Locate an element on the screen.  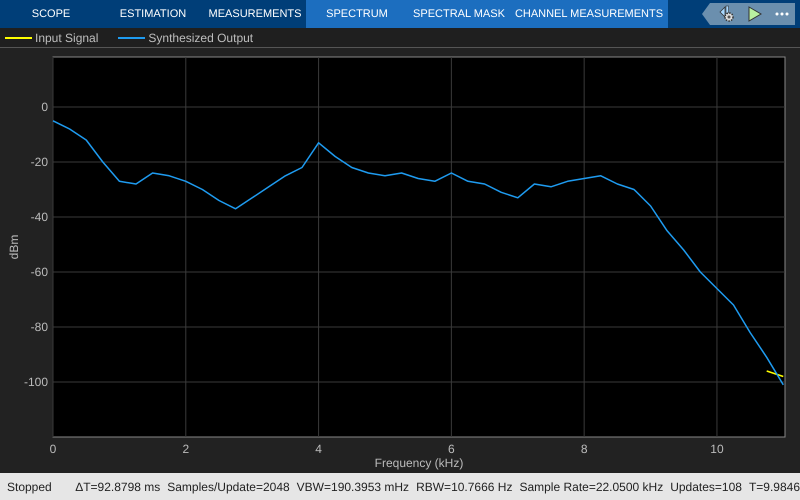
play-icon is located at coordinates (755, 14).